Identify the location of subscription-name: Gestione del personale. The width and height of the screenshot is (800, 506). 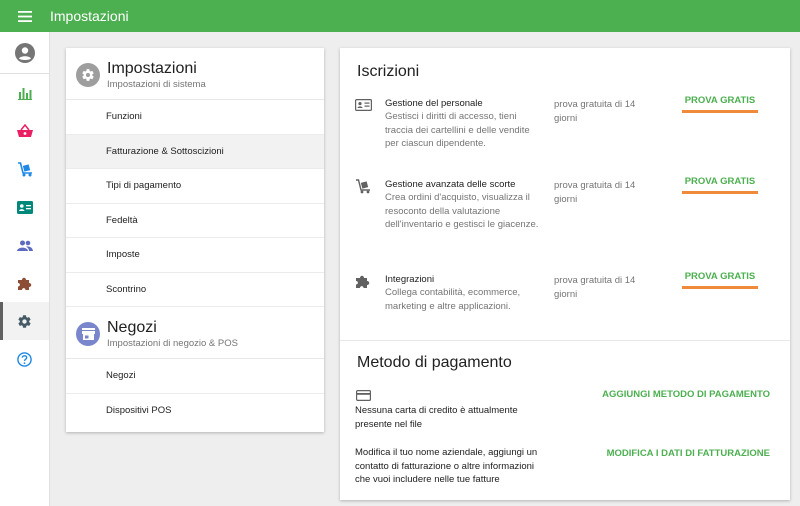
(434, 103).